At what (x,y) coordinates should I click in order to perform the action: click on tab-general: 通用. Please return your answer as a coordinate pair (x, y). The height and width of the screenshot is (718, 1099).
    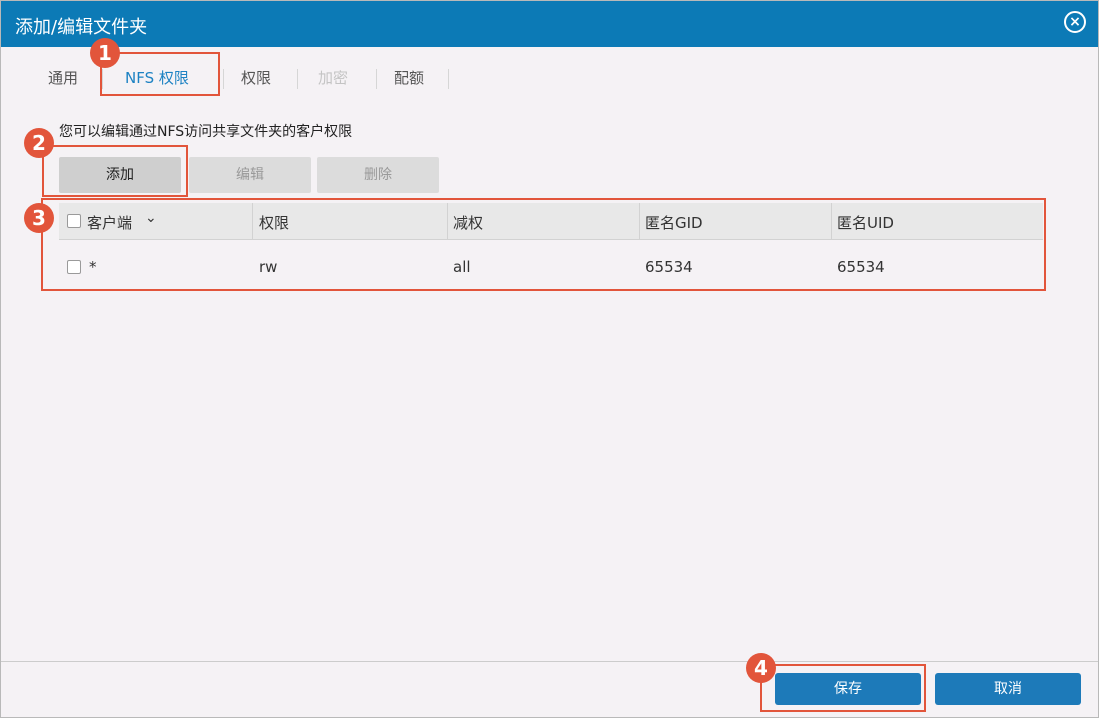
    Looking at the image, I should click on (63, 77).